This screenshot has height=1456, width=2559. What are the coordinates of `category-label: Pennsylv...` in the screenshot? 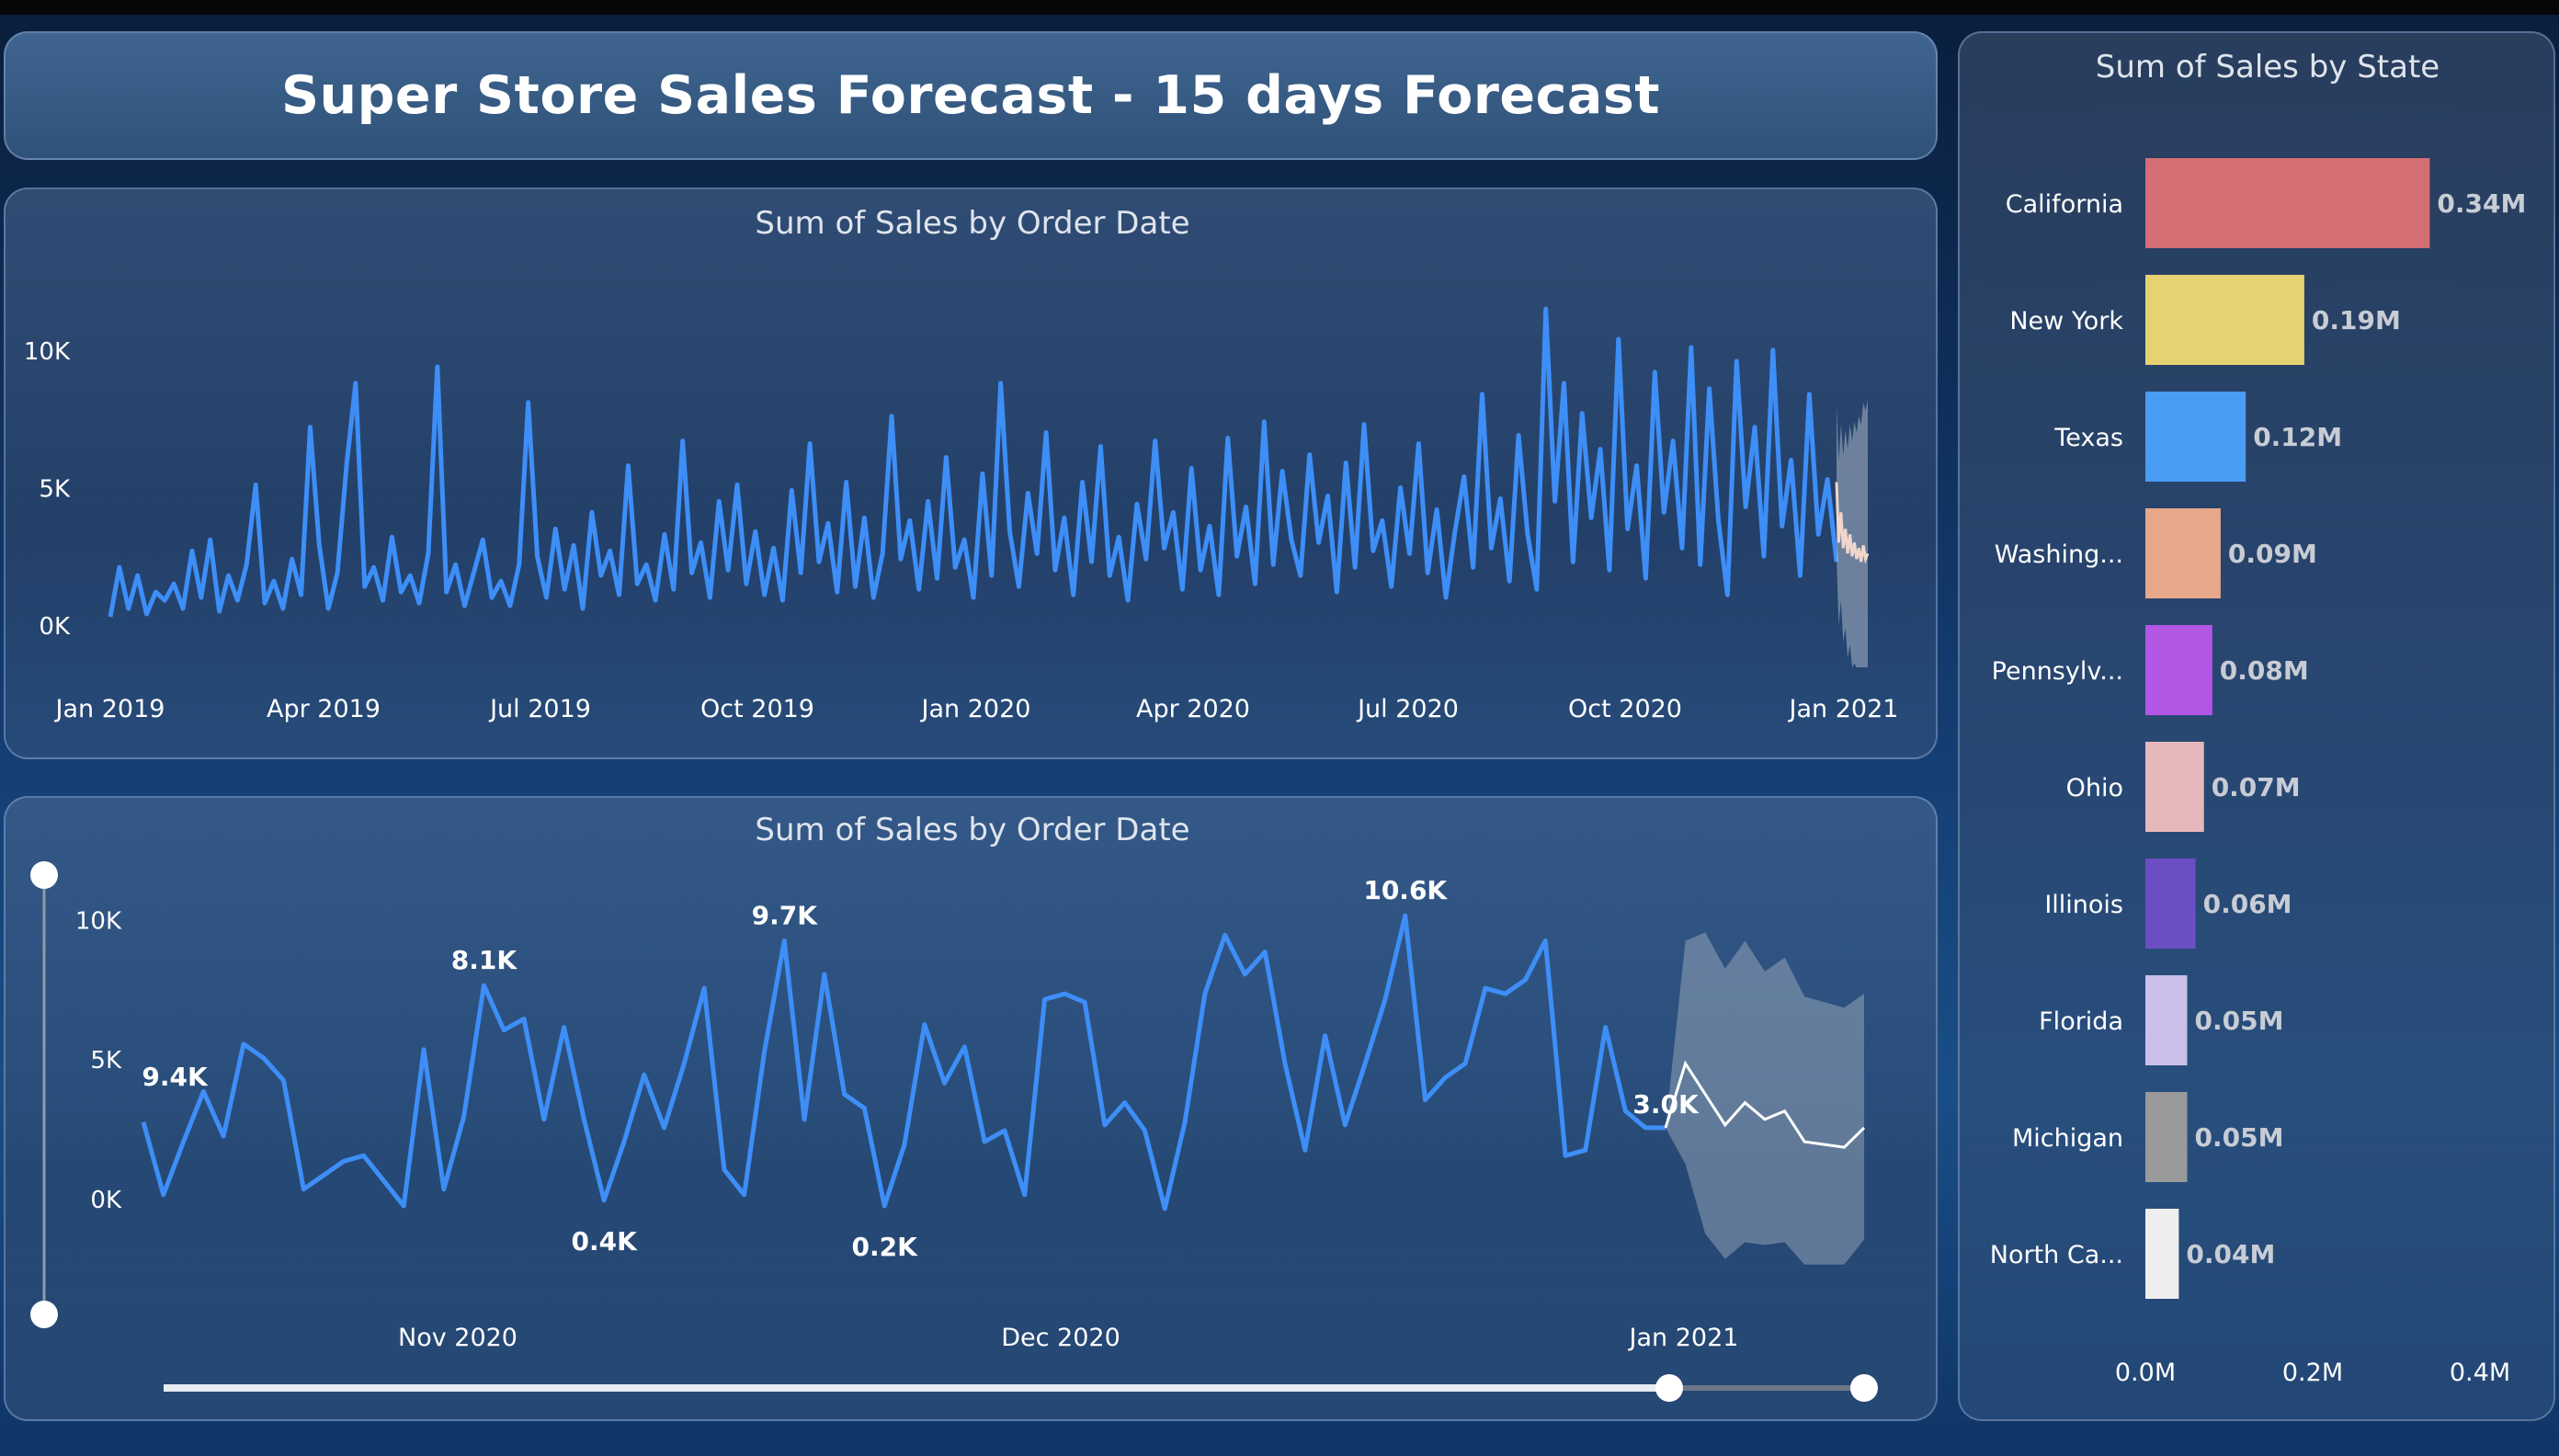 It's located at (2058, 671).